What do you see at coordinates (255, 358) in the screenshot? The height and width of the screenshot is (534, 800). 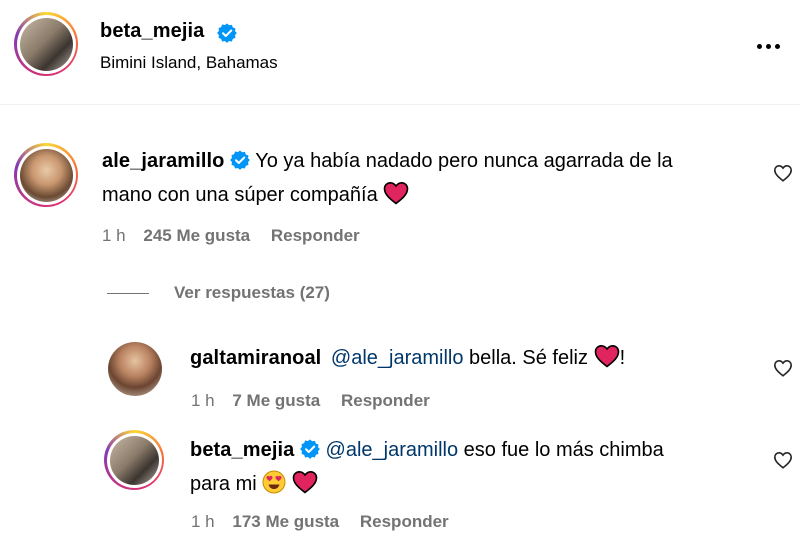 I see `reply-username: galtamiranoal` at bounding box center [255, 358].